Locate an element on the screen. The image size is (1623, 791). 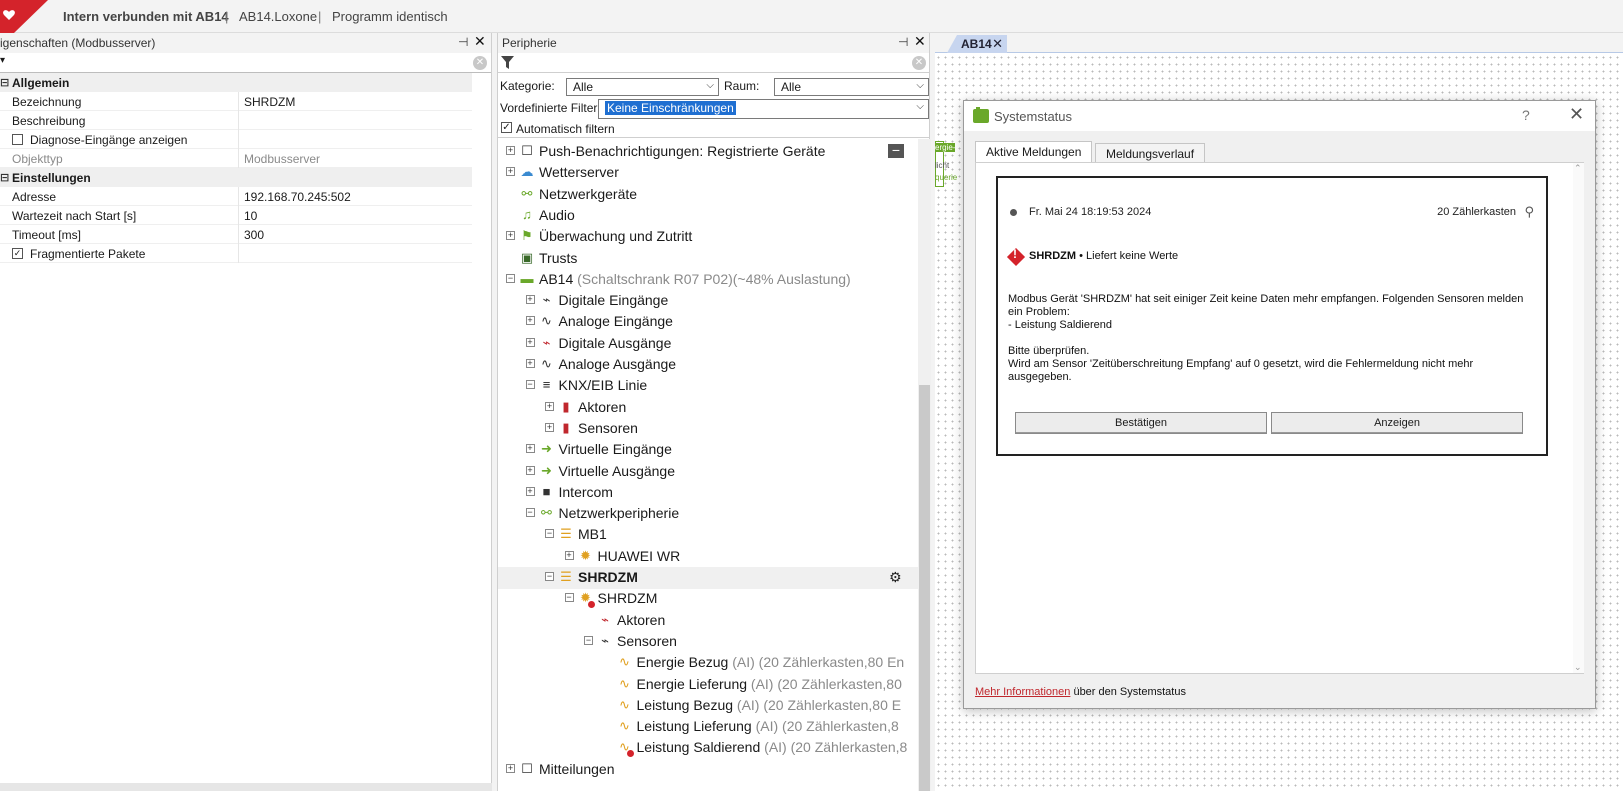
tree-node: + ▮ Aktoren is located at coordinates (708, 408).